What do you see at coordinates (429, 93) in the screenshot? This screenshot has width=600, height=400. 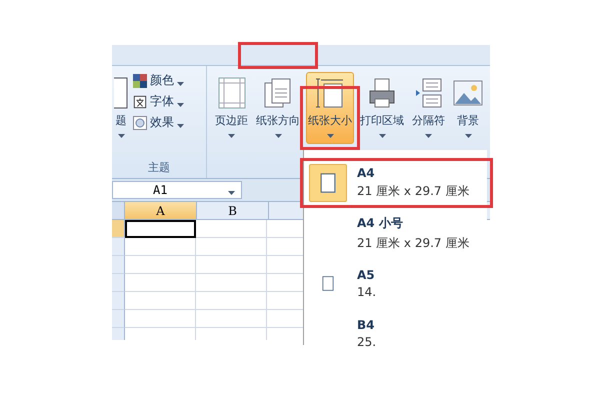 I see `page-break-icon` at bounding box center [429, 93].